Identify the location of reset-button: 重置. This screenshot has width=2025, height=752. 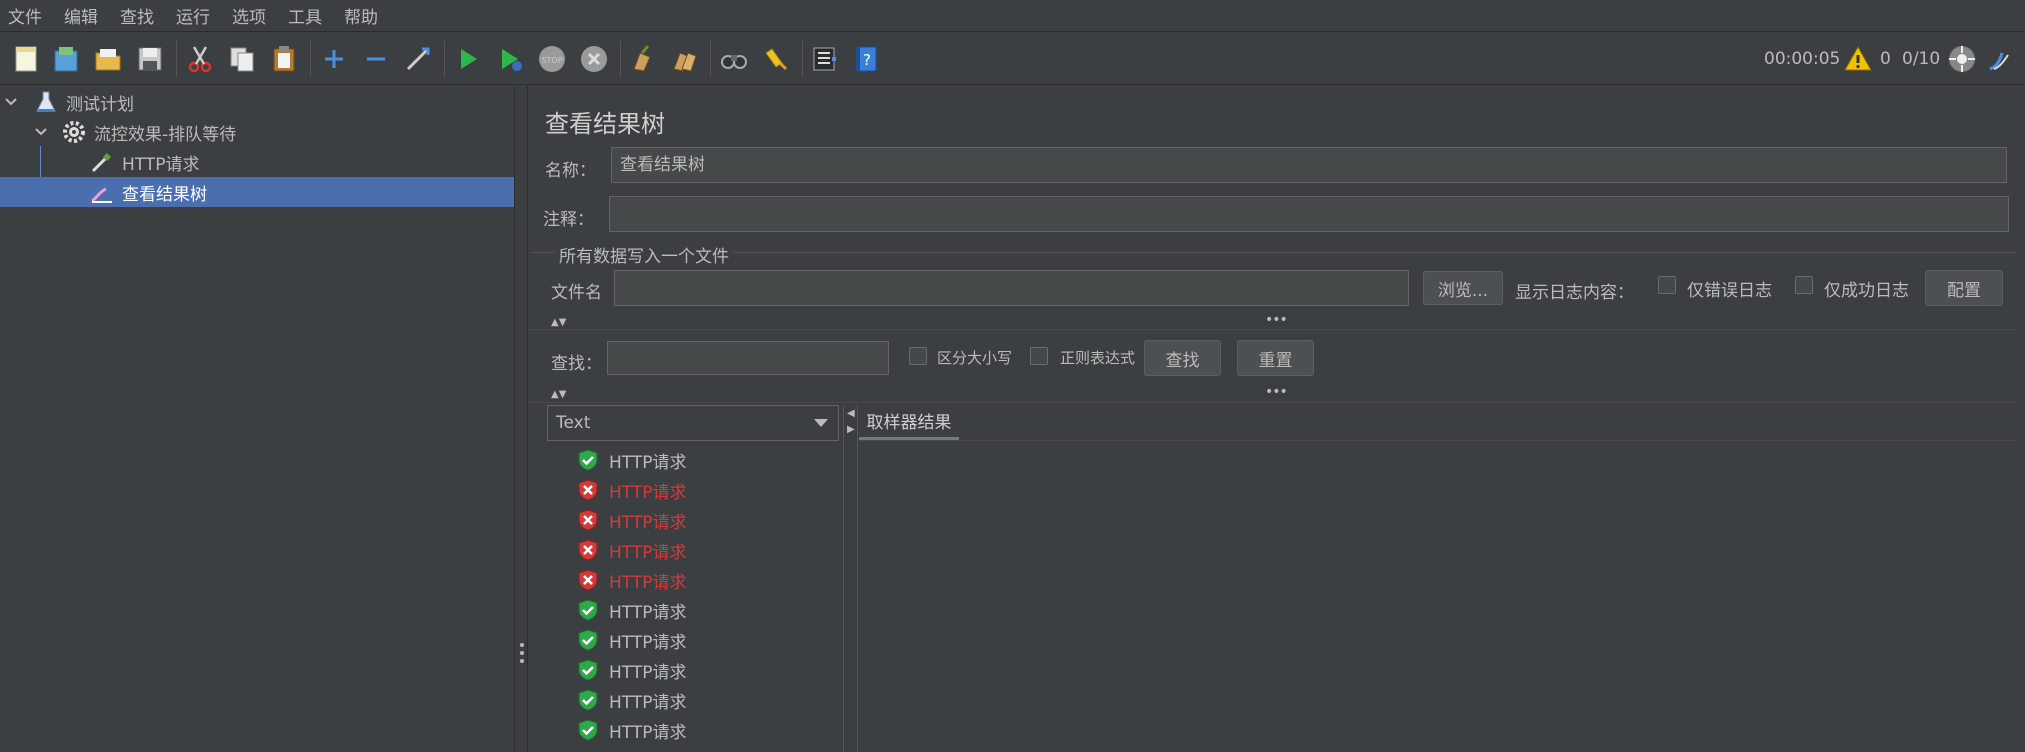
(1275, 358).